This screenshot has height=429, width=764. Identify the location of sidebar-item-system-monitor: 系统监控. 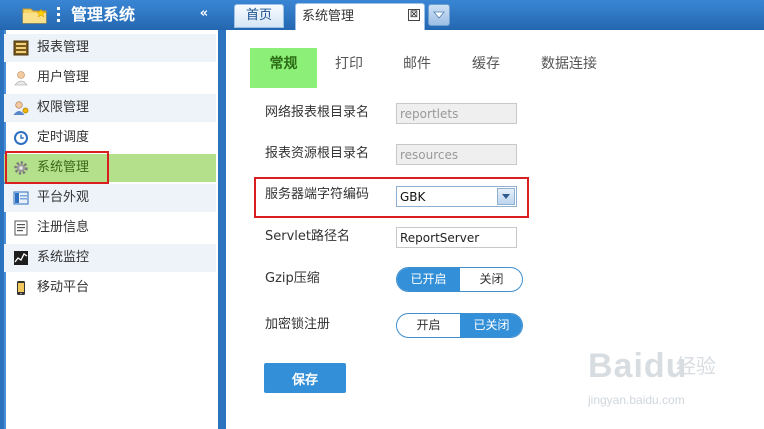
(110, 258).